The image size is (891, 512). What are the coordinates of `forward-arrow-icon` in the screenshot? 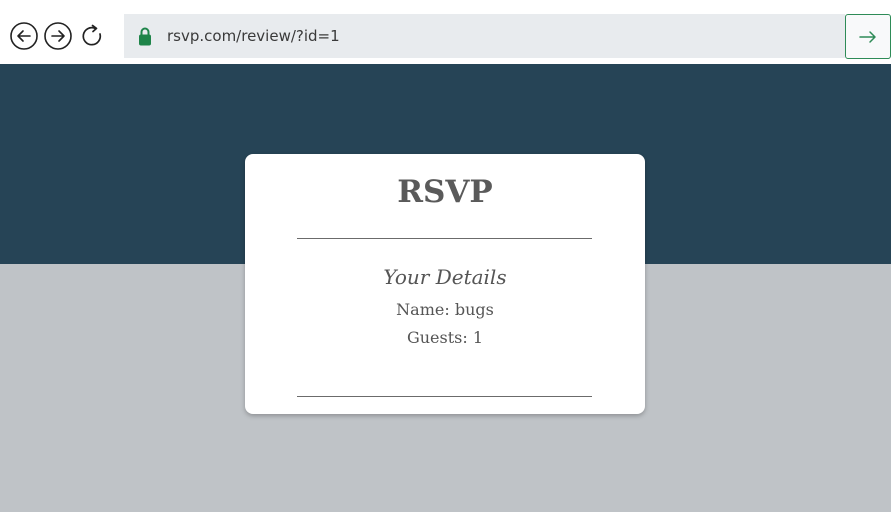 It's located at (58, 36).